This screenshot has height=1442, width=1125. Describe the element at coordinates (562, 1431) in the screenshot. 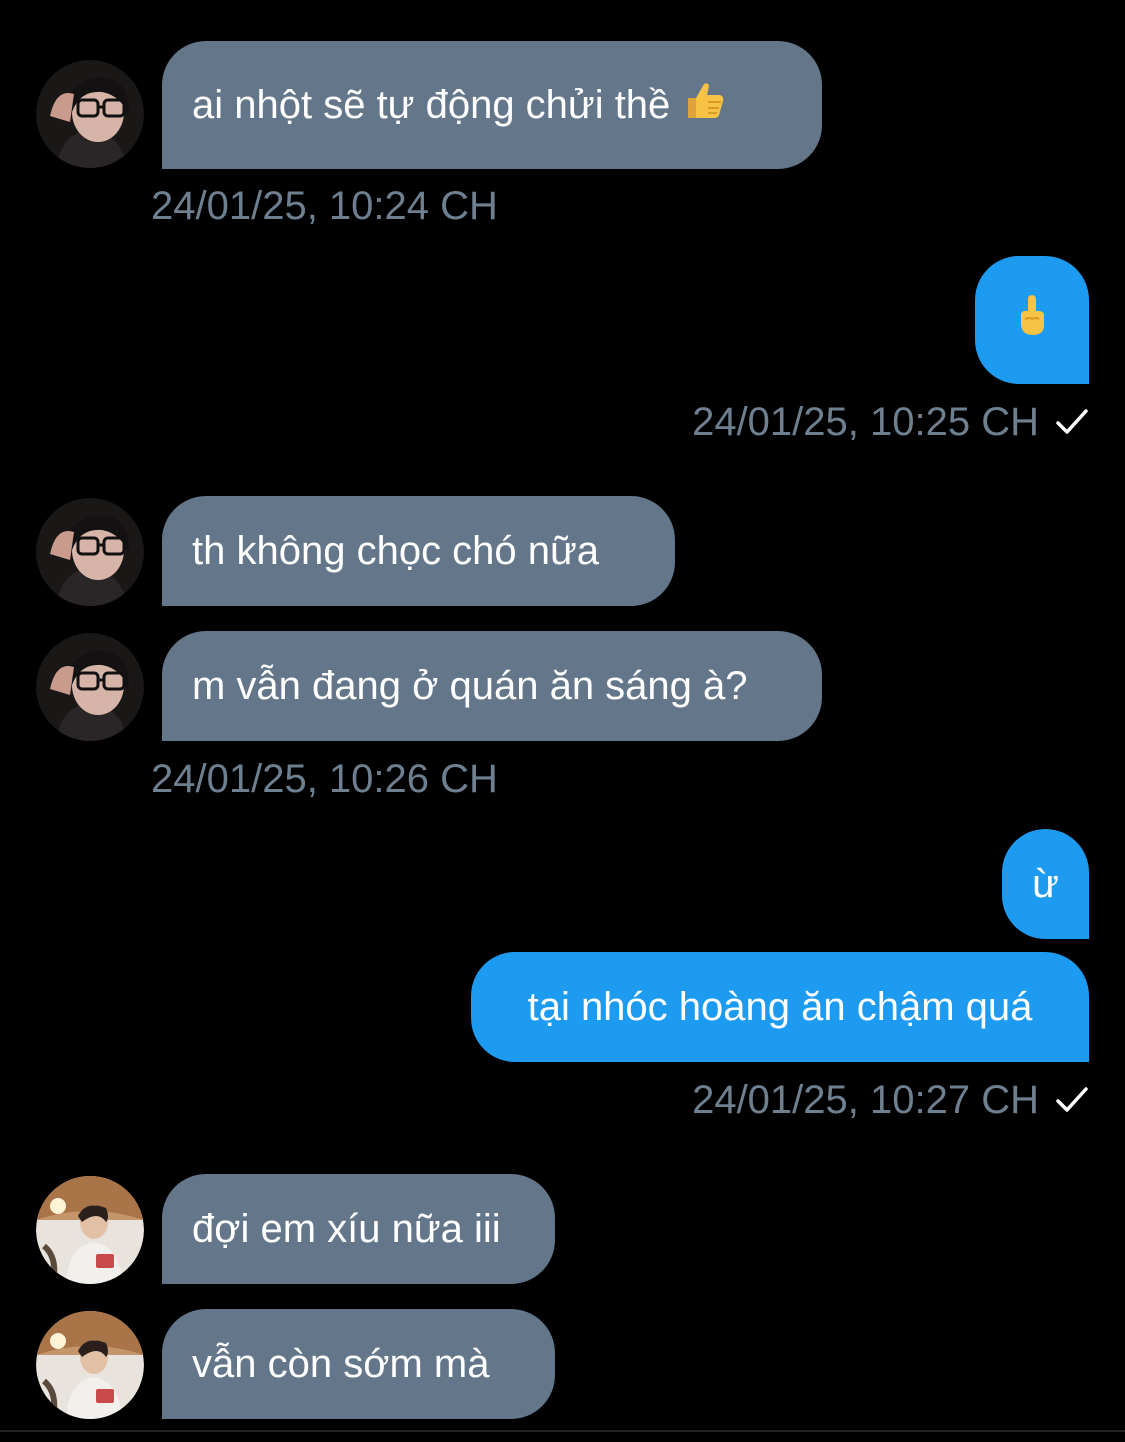

I see `divider` at that location.